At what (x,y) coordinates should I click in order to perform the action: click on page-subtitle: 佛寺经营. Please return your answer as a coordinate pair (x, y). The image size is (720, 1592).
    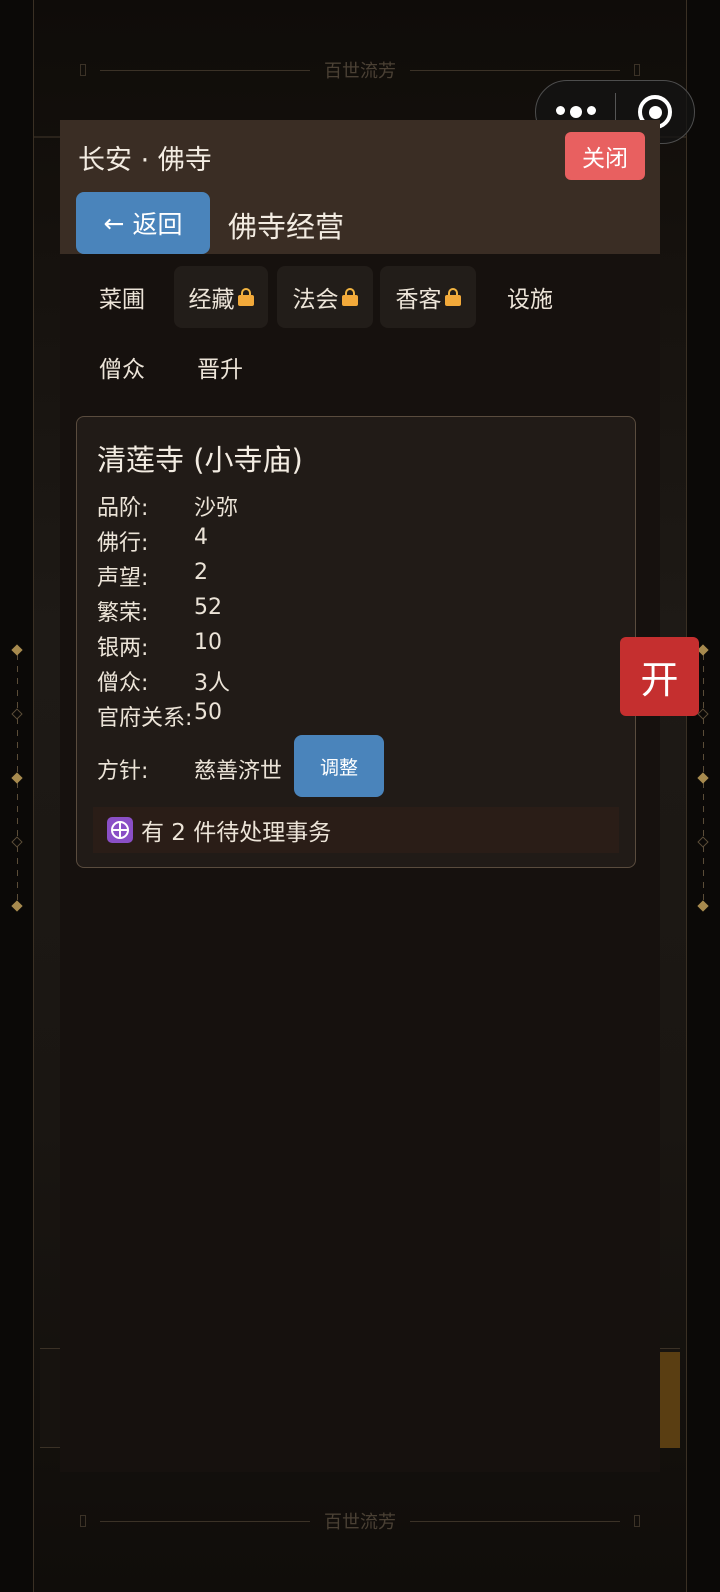
    Looking at the image, I should click on (286, 227).